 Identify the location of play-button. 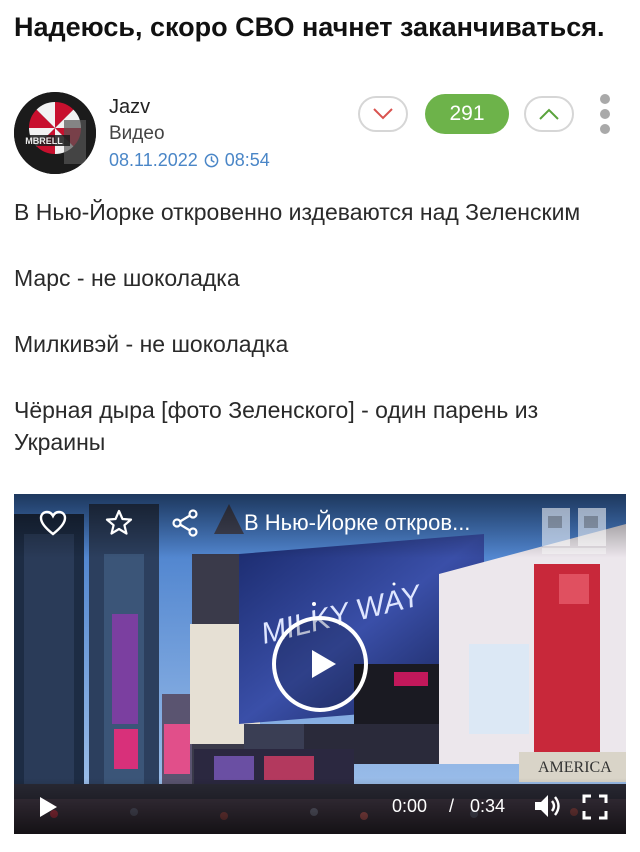
(320, 664).